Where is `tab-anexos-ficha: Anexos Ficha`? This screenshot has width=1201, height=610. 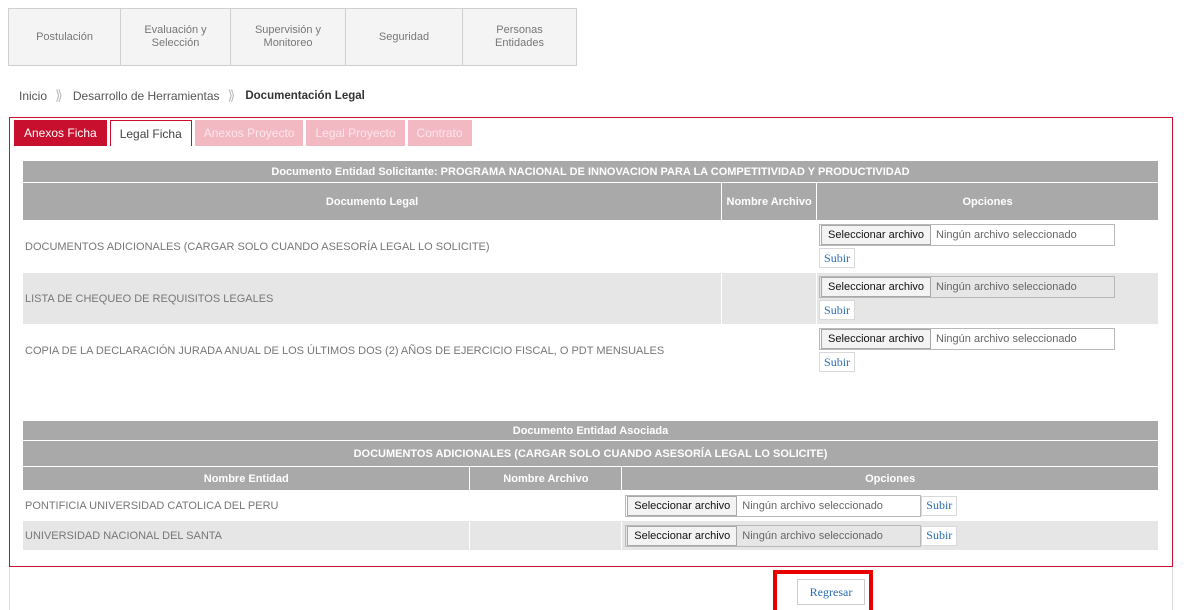 tab-anexos-ficha: Anexos Ficha is located at coordinates (60, 133).